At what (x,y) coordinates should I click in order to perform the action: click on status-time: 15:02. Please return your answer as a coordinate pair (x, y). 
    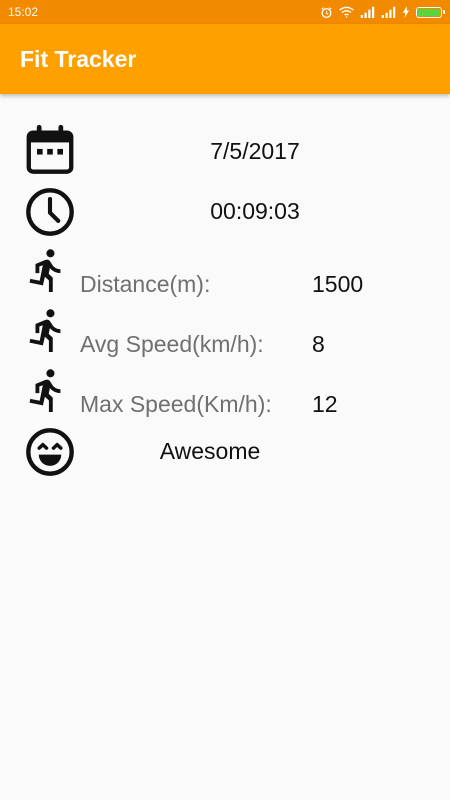
    Looking at the image, I should click on (23, 12).